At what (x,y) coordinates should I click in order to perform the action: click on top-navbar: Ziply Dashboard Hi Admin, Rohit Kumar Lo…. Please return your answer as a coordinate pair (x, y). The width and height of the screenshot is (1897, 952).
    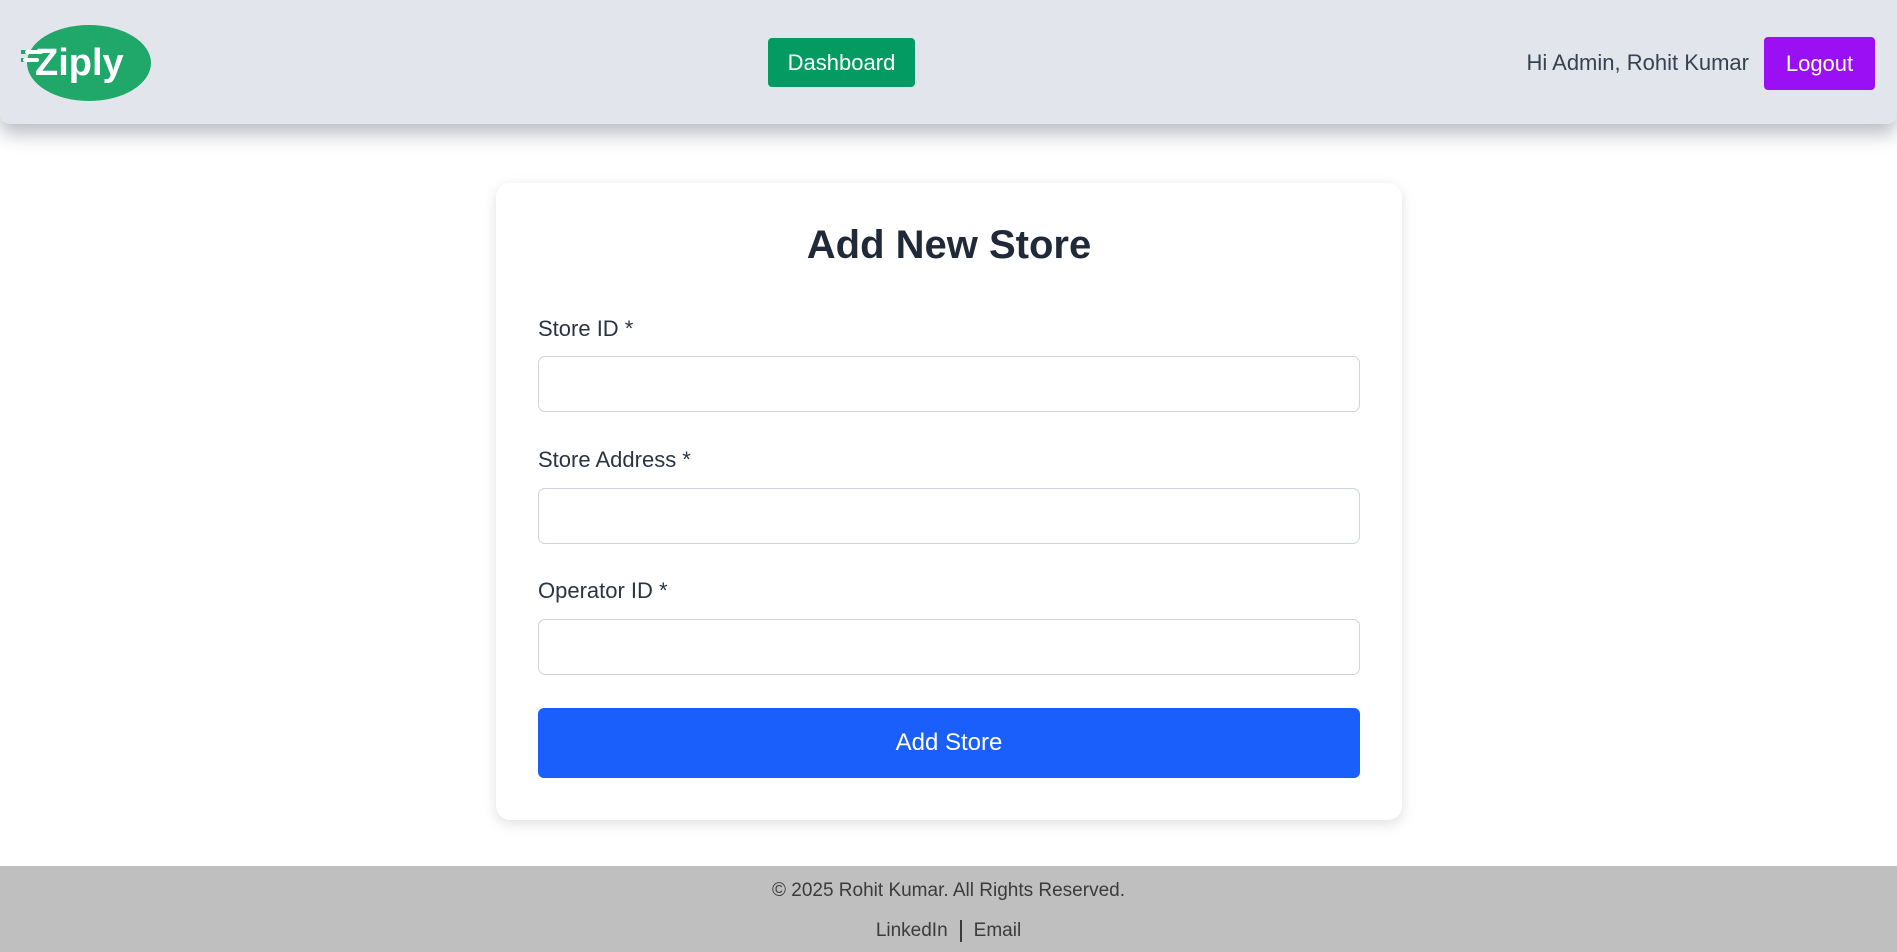
    Looking at the image, I should click on (948, 62).